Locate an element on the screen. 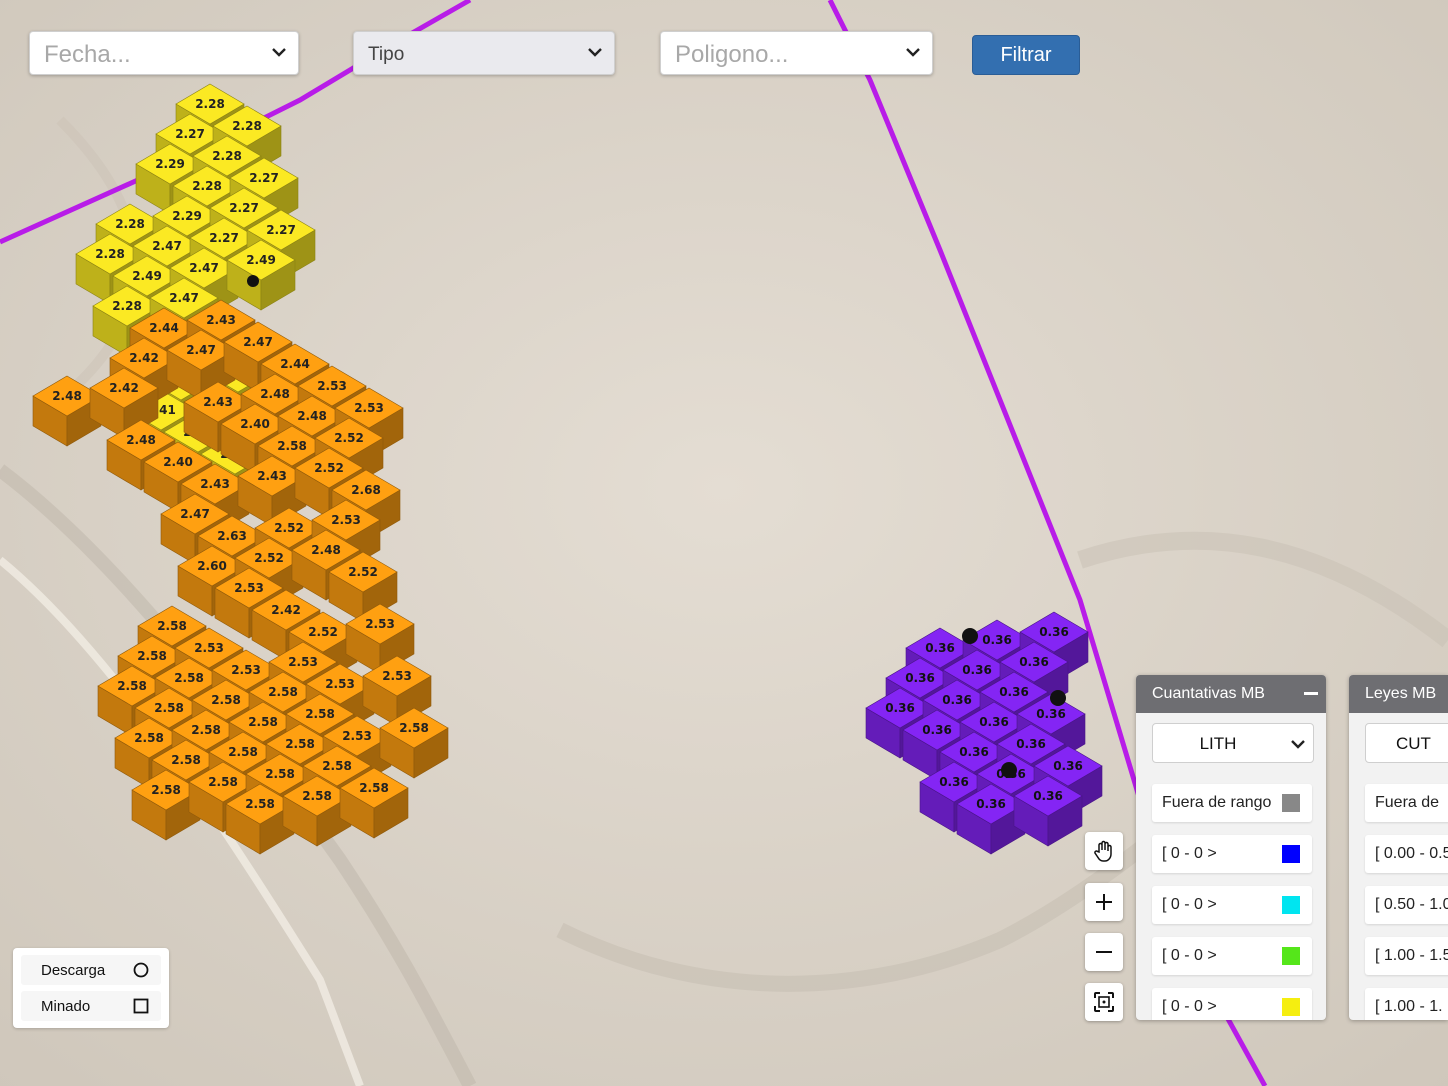 The width and height of the screenshot is (1448, 1086). block-grade-label: 2.27 is located at coordinates (244, 208).